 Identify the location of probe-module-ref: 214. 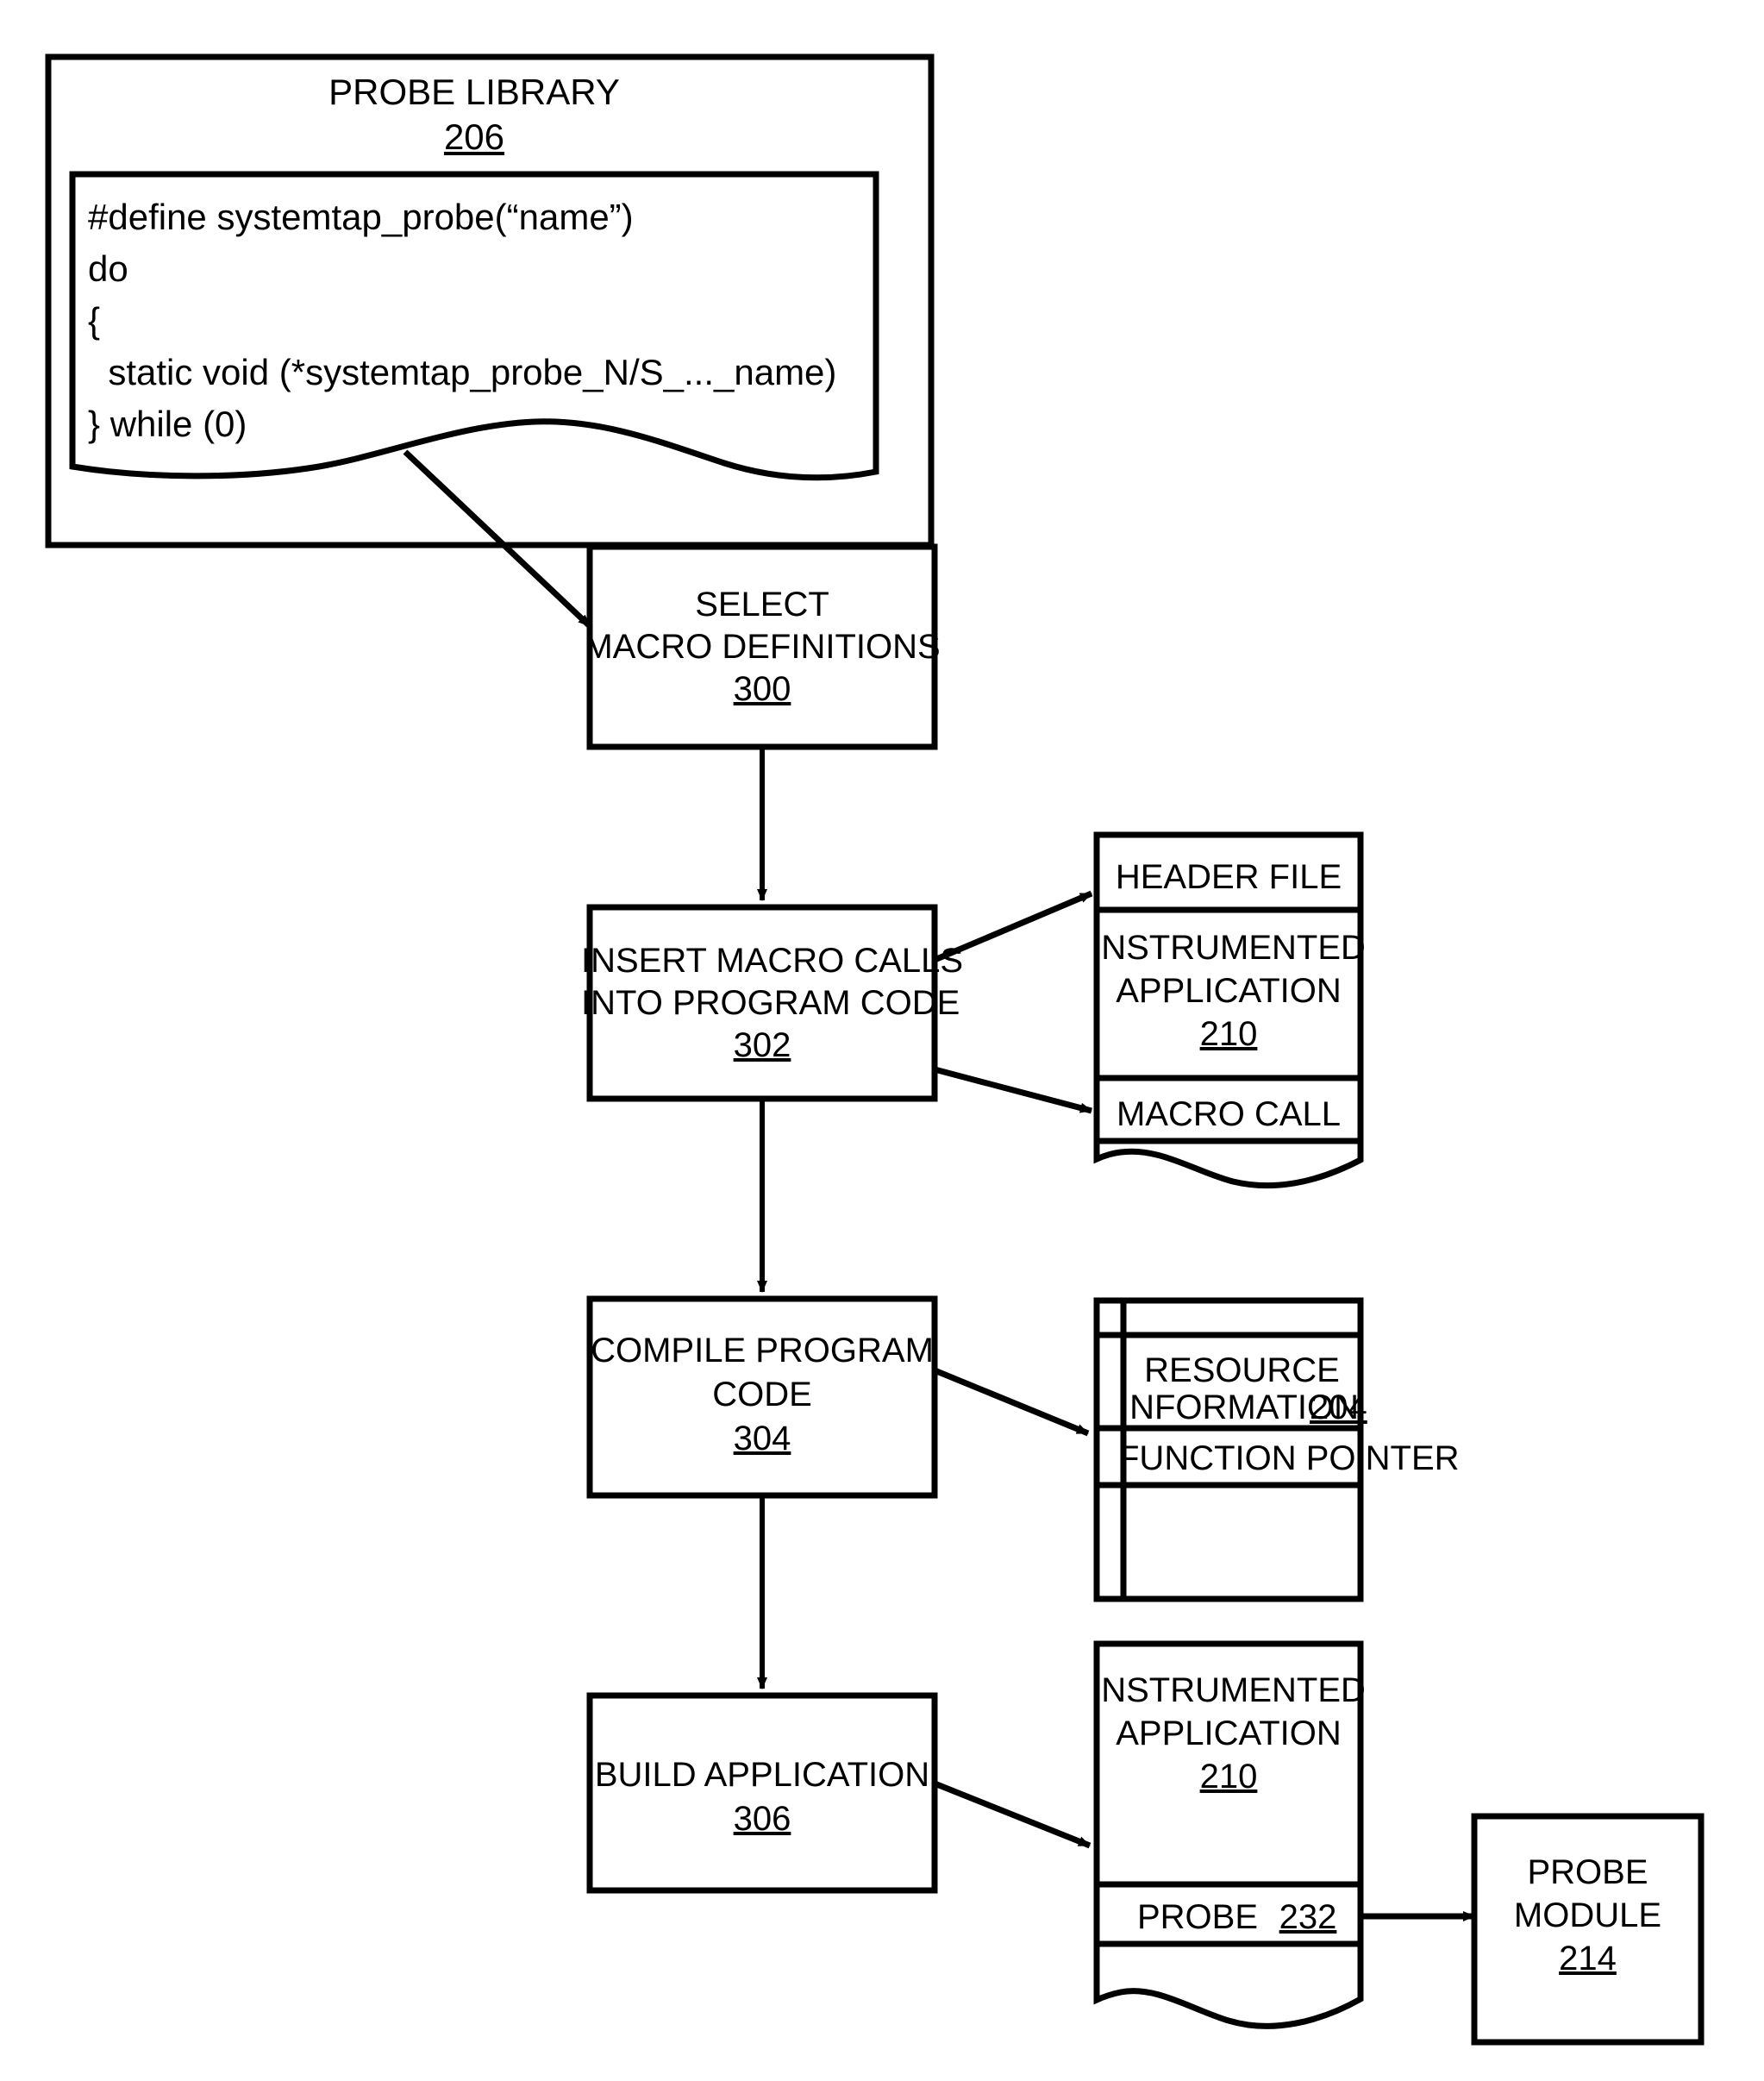
(1588, 1959).